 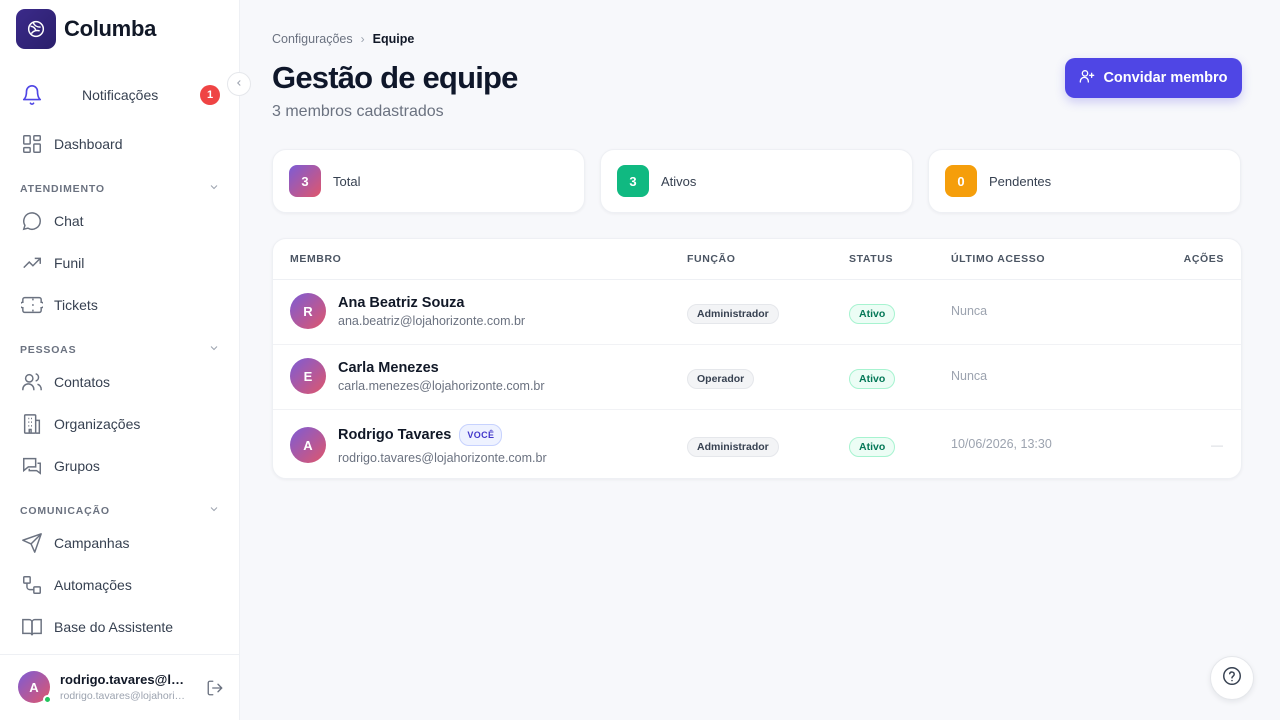 What do you see at coordinates (1203, 259) in the screenshot?
I see `column-header-actions: AÇÕES` at bounding box center [1203, 259].